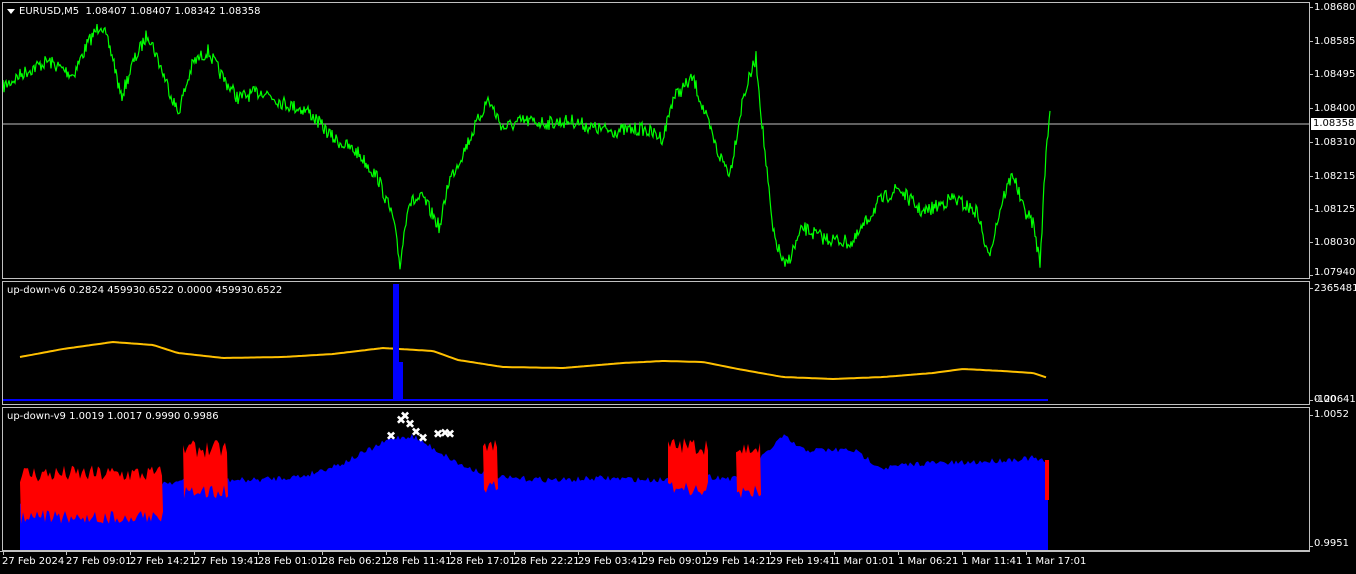  I want to click on time-label: 28 Feb 06:21, so click(355, 561).